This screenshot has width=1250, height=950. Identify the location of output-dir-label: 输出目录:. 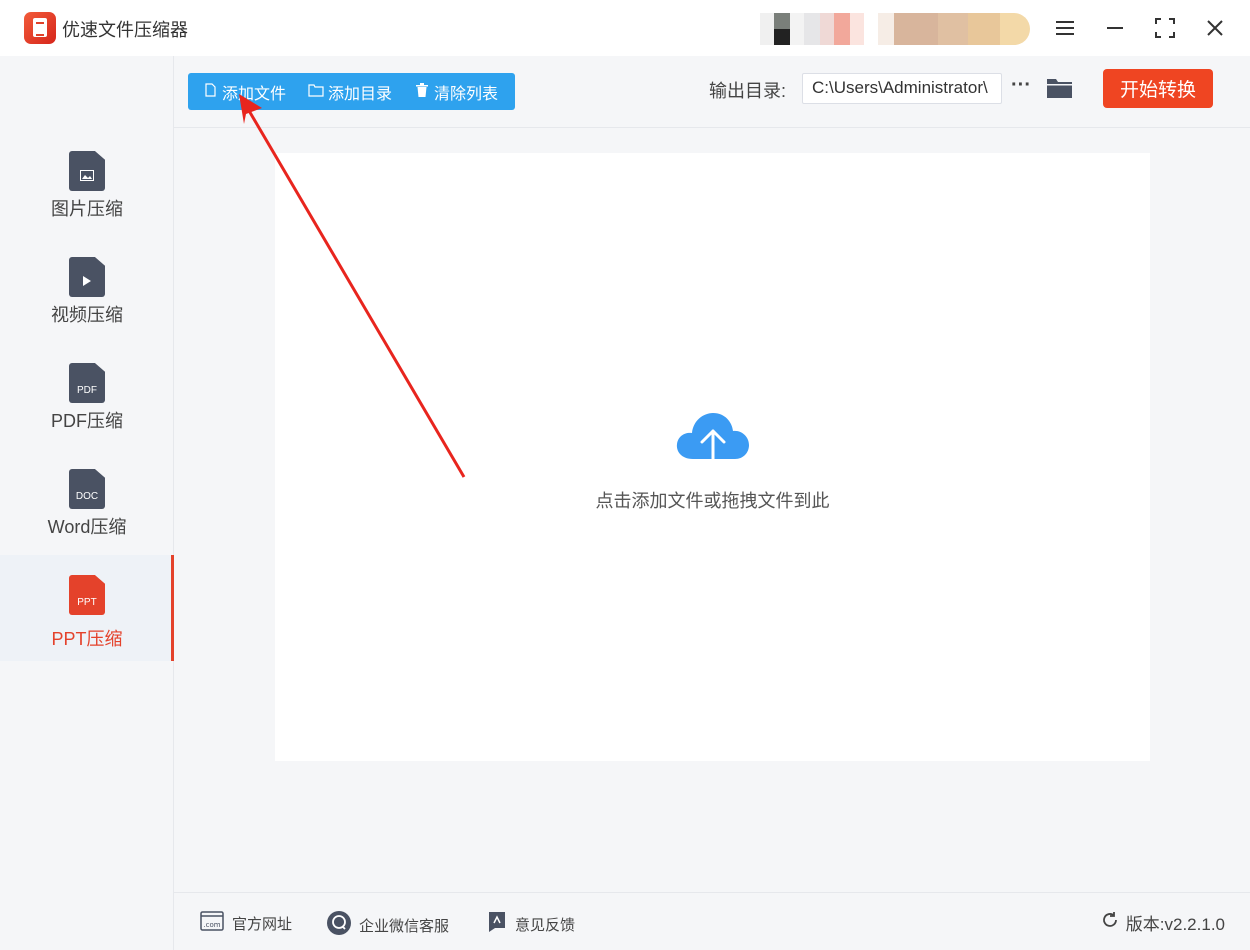
(748, 91).